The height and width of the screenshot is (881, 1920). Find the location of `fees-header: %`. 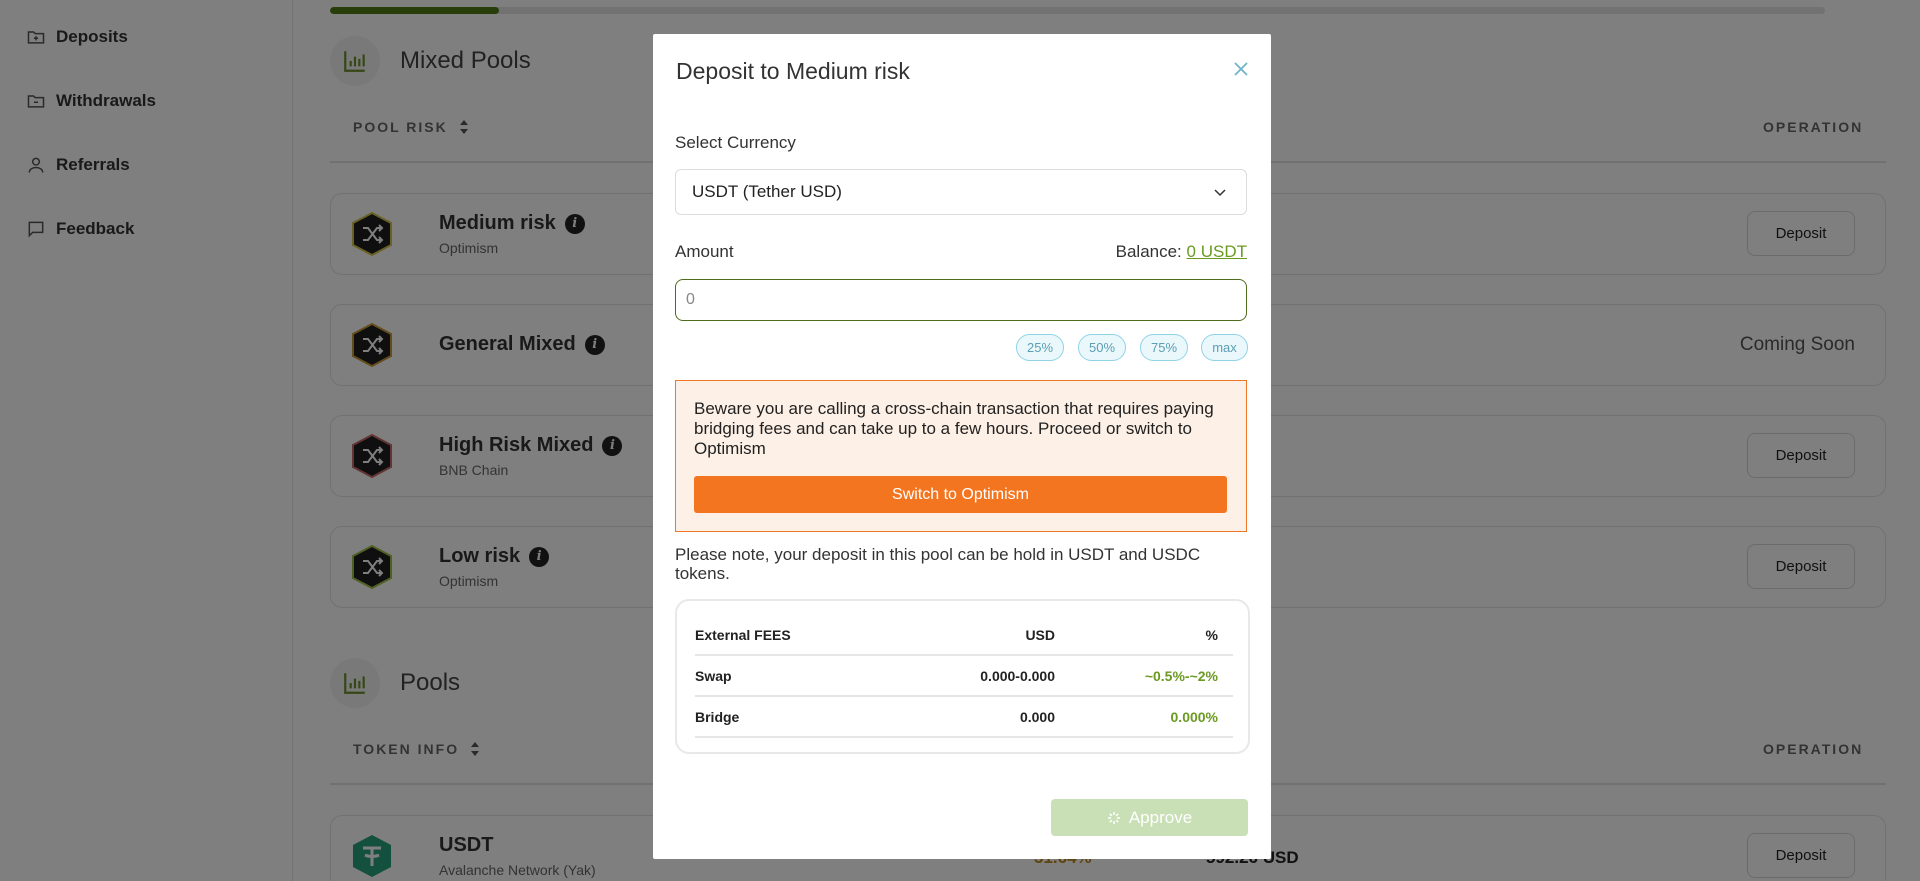

fees-header: % is located at coordinates (1211, 634).